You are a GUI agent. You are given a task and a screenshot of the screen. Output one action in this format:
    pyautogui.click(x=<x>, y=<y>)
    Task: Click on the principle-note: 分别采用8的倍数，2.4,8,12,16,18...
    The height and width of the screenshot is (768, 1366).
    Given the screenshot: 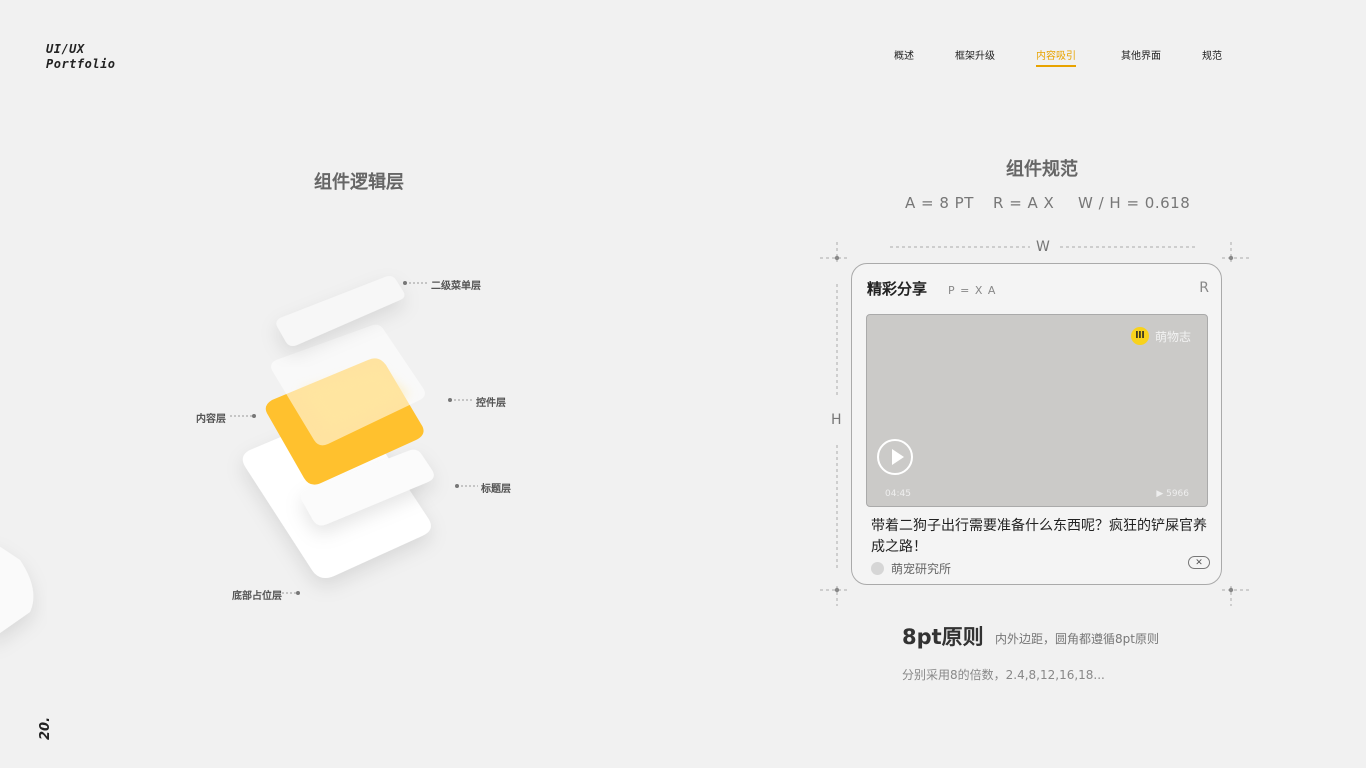 What is the action you would take?
    pyautogui.click(x=1003, y=675)
    